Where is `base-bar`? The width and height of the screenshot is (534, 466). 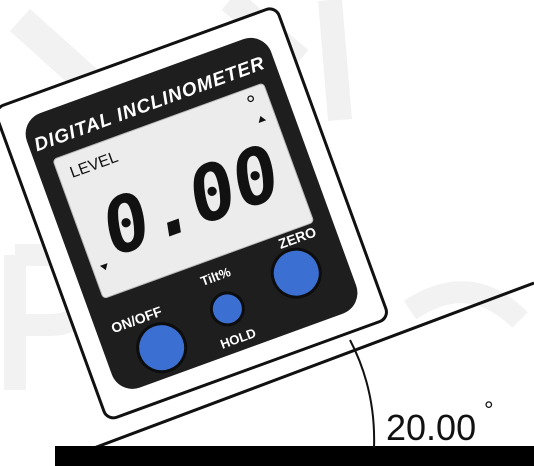
base-bar is located at coordinates (294, 456).